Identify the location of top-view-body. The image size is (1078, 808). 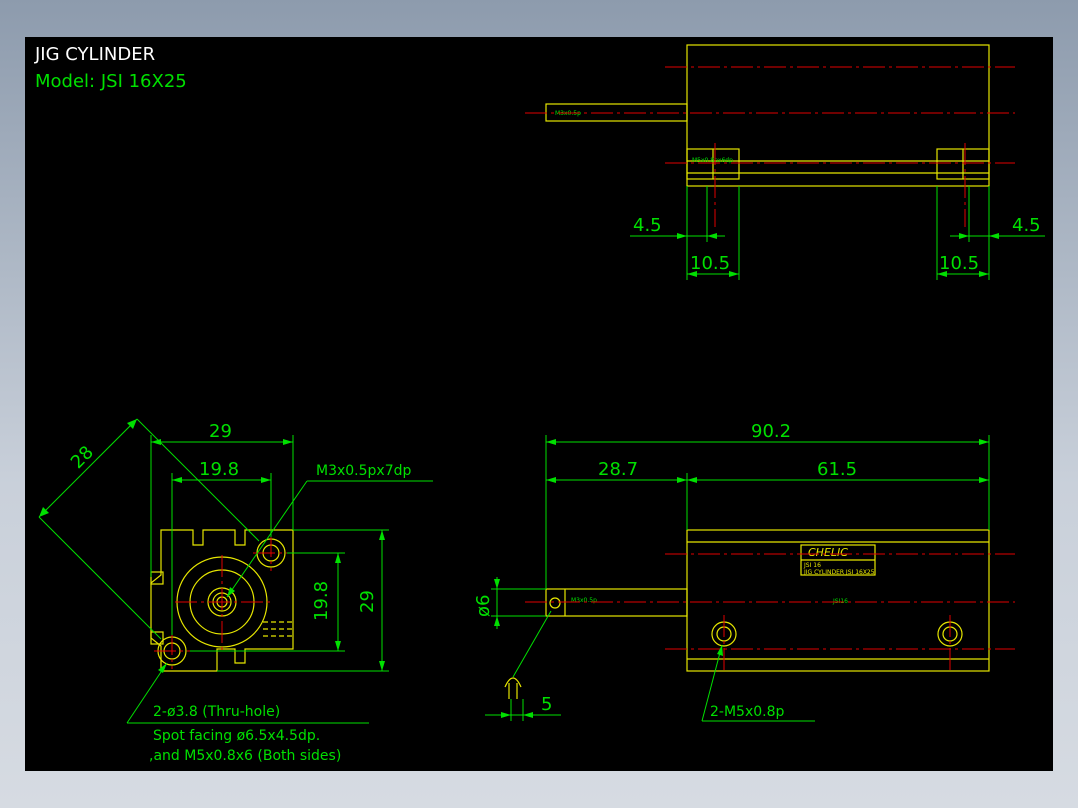
(838, 115).